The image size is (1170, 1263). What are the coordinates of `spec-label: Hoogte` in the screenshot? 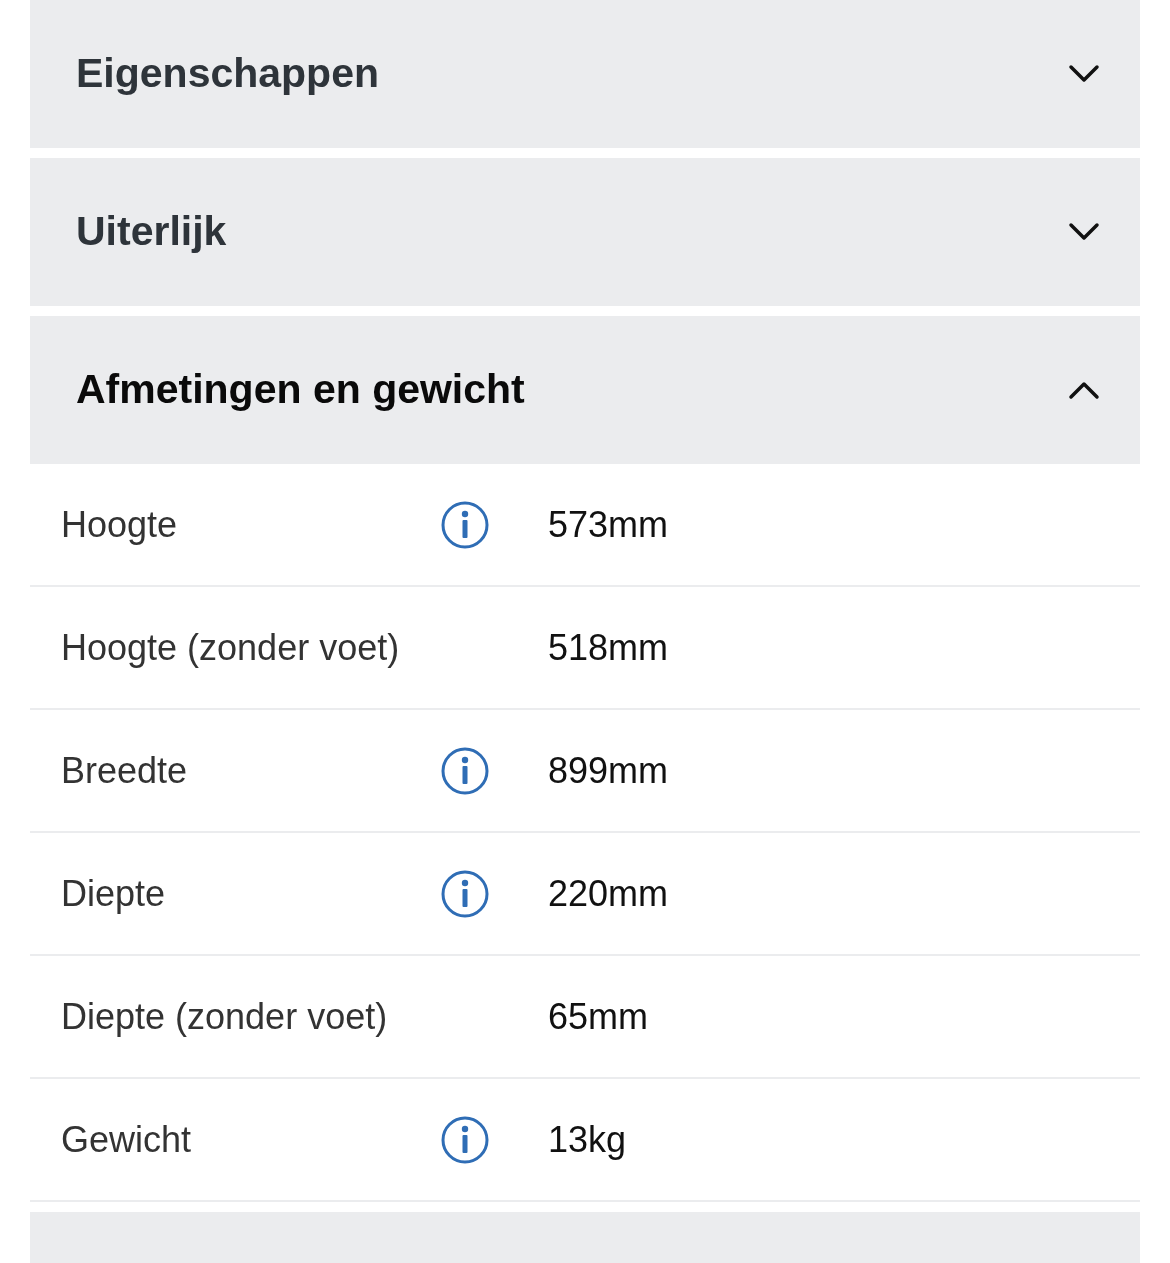 It's located at (120, 524).